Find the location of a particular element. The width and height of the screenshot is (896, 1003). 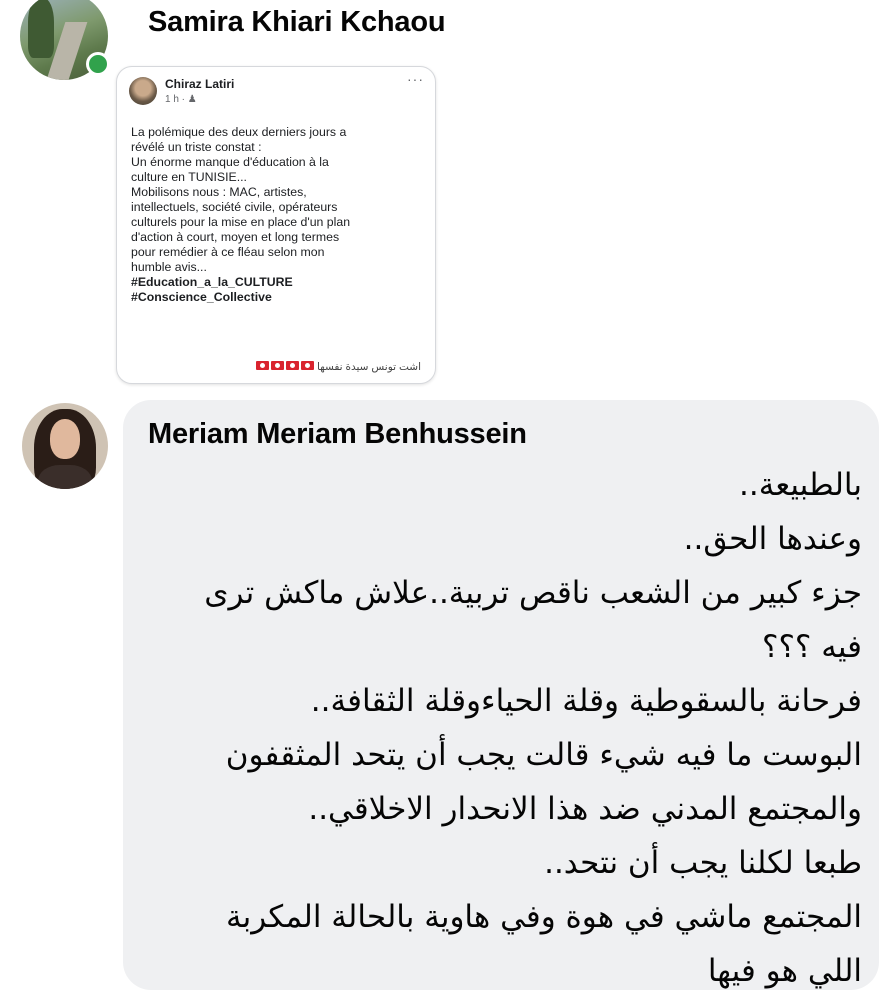

hashtag-link: #Conscience_Collective is located at coordinates (278, 297).